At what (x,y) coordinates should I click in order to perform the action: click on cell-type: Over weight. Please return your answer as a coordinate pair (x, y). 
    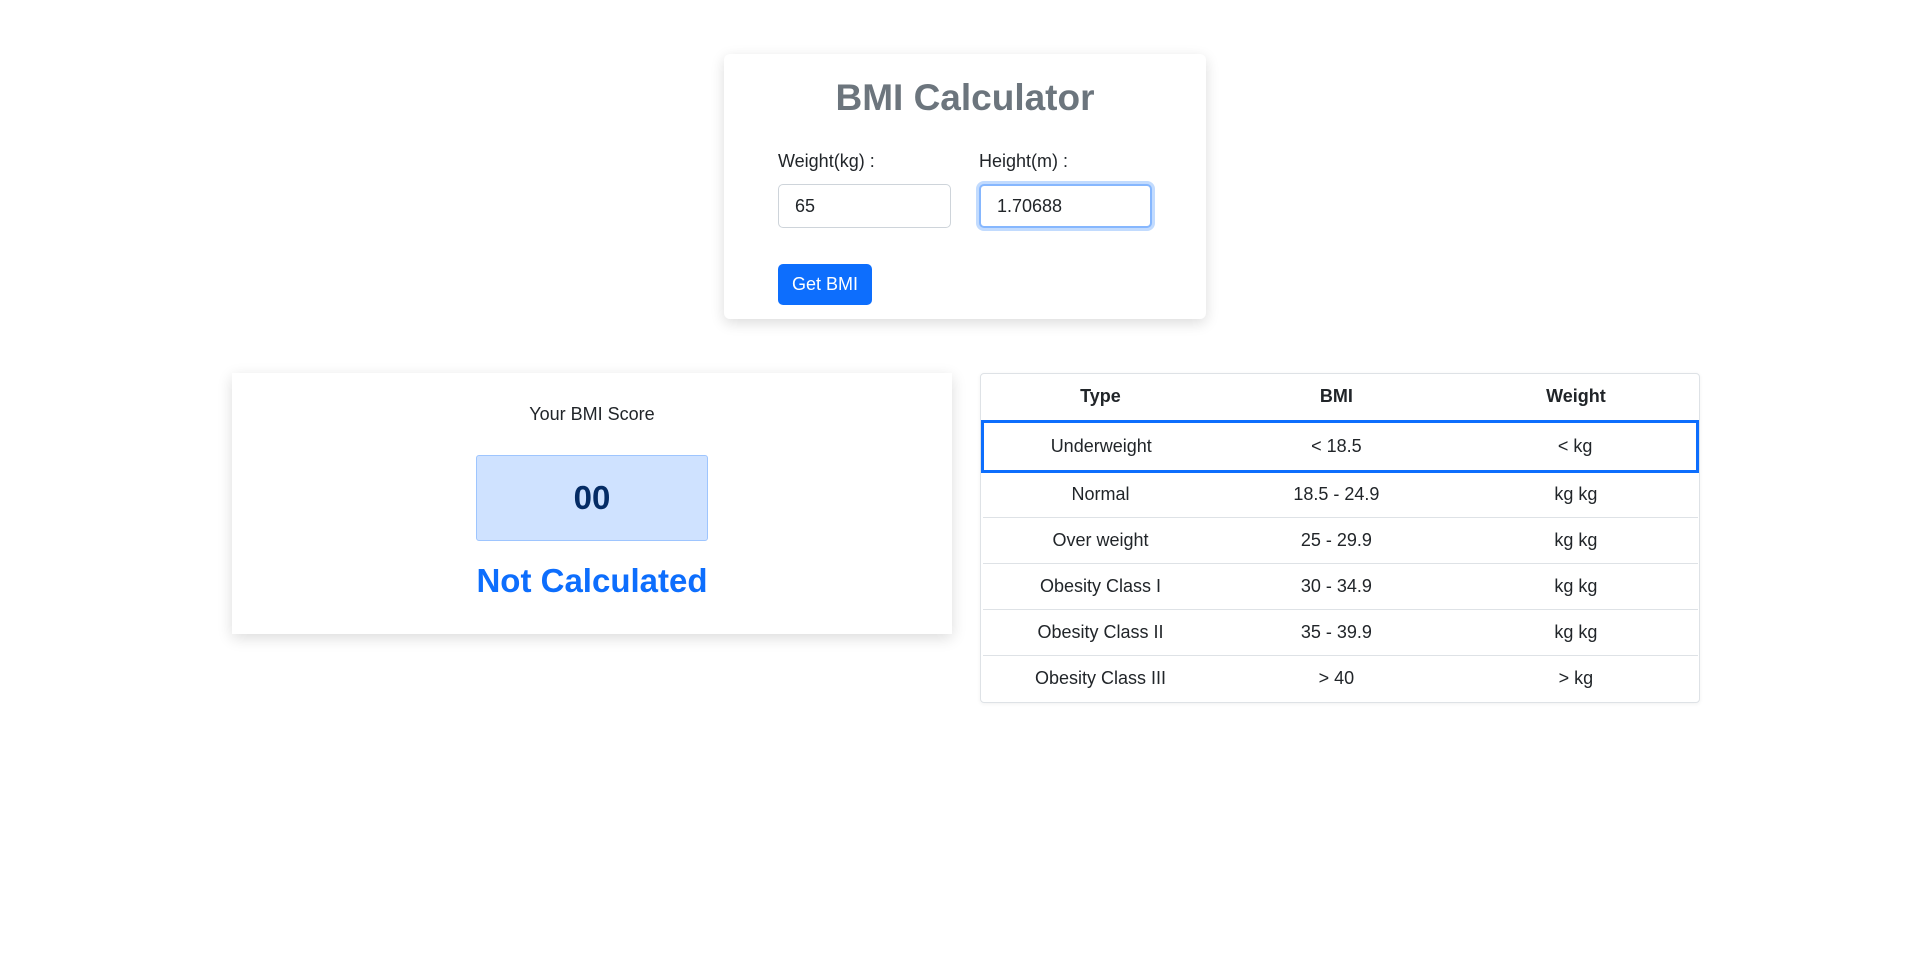
    Looking at the image, I should click on (1100, 540).